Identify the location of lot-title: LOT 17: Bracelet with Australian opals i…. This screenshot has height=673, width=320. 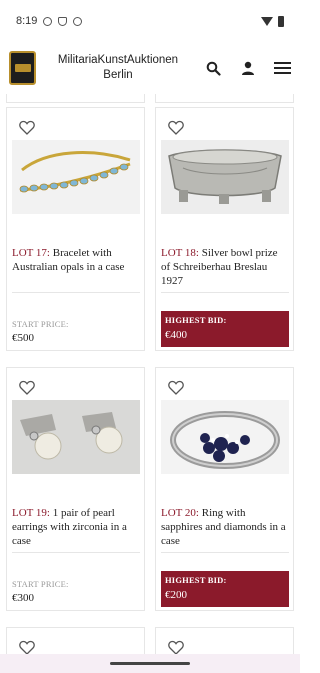
(76, 260).